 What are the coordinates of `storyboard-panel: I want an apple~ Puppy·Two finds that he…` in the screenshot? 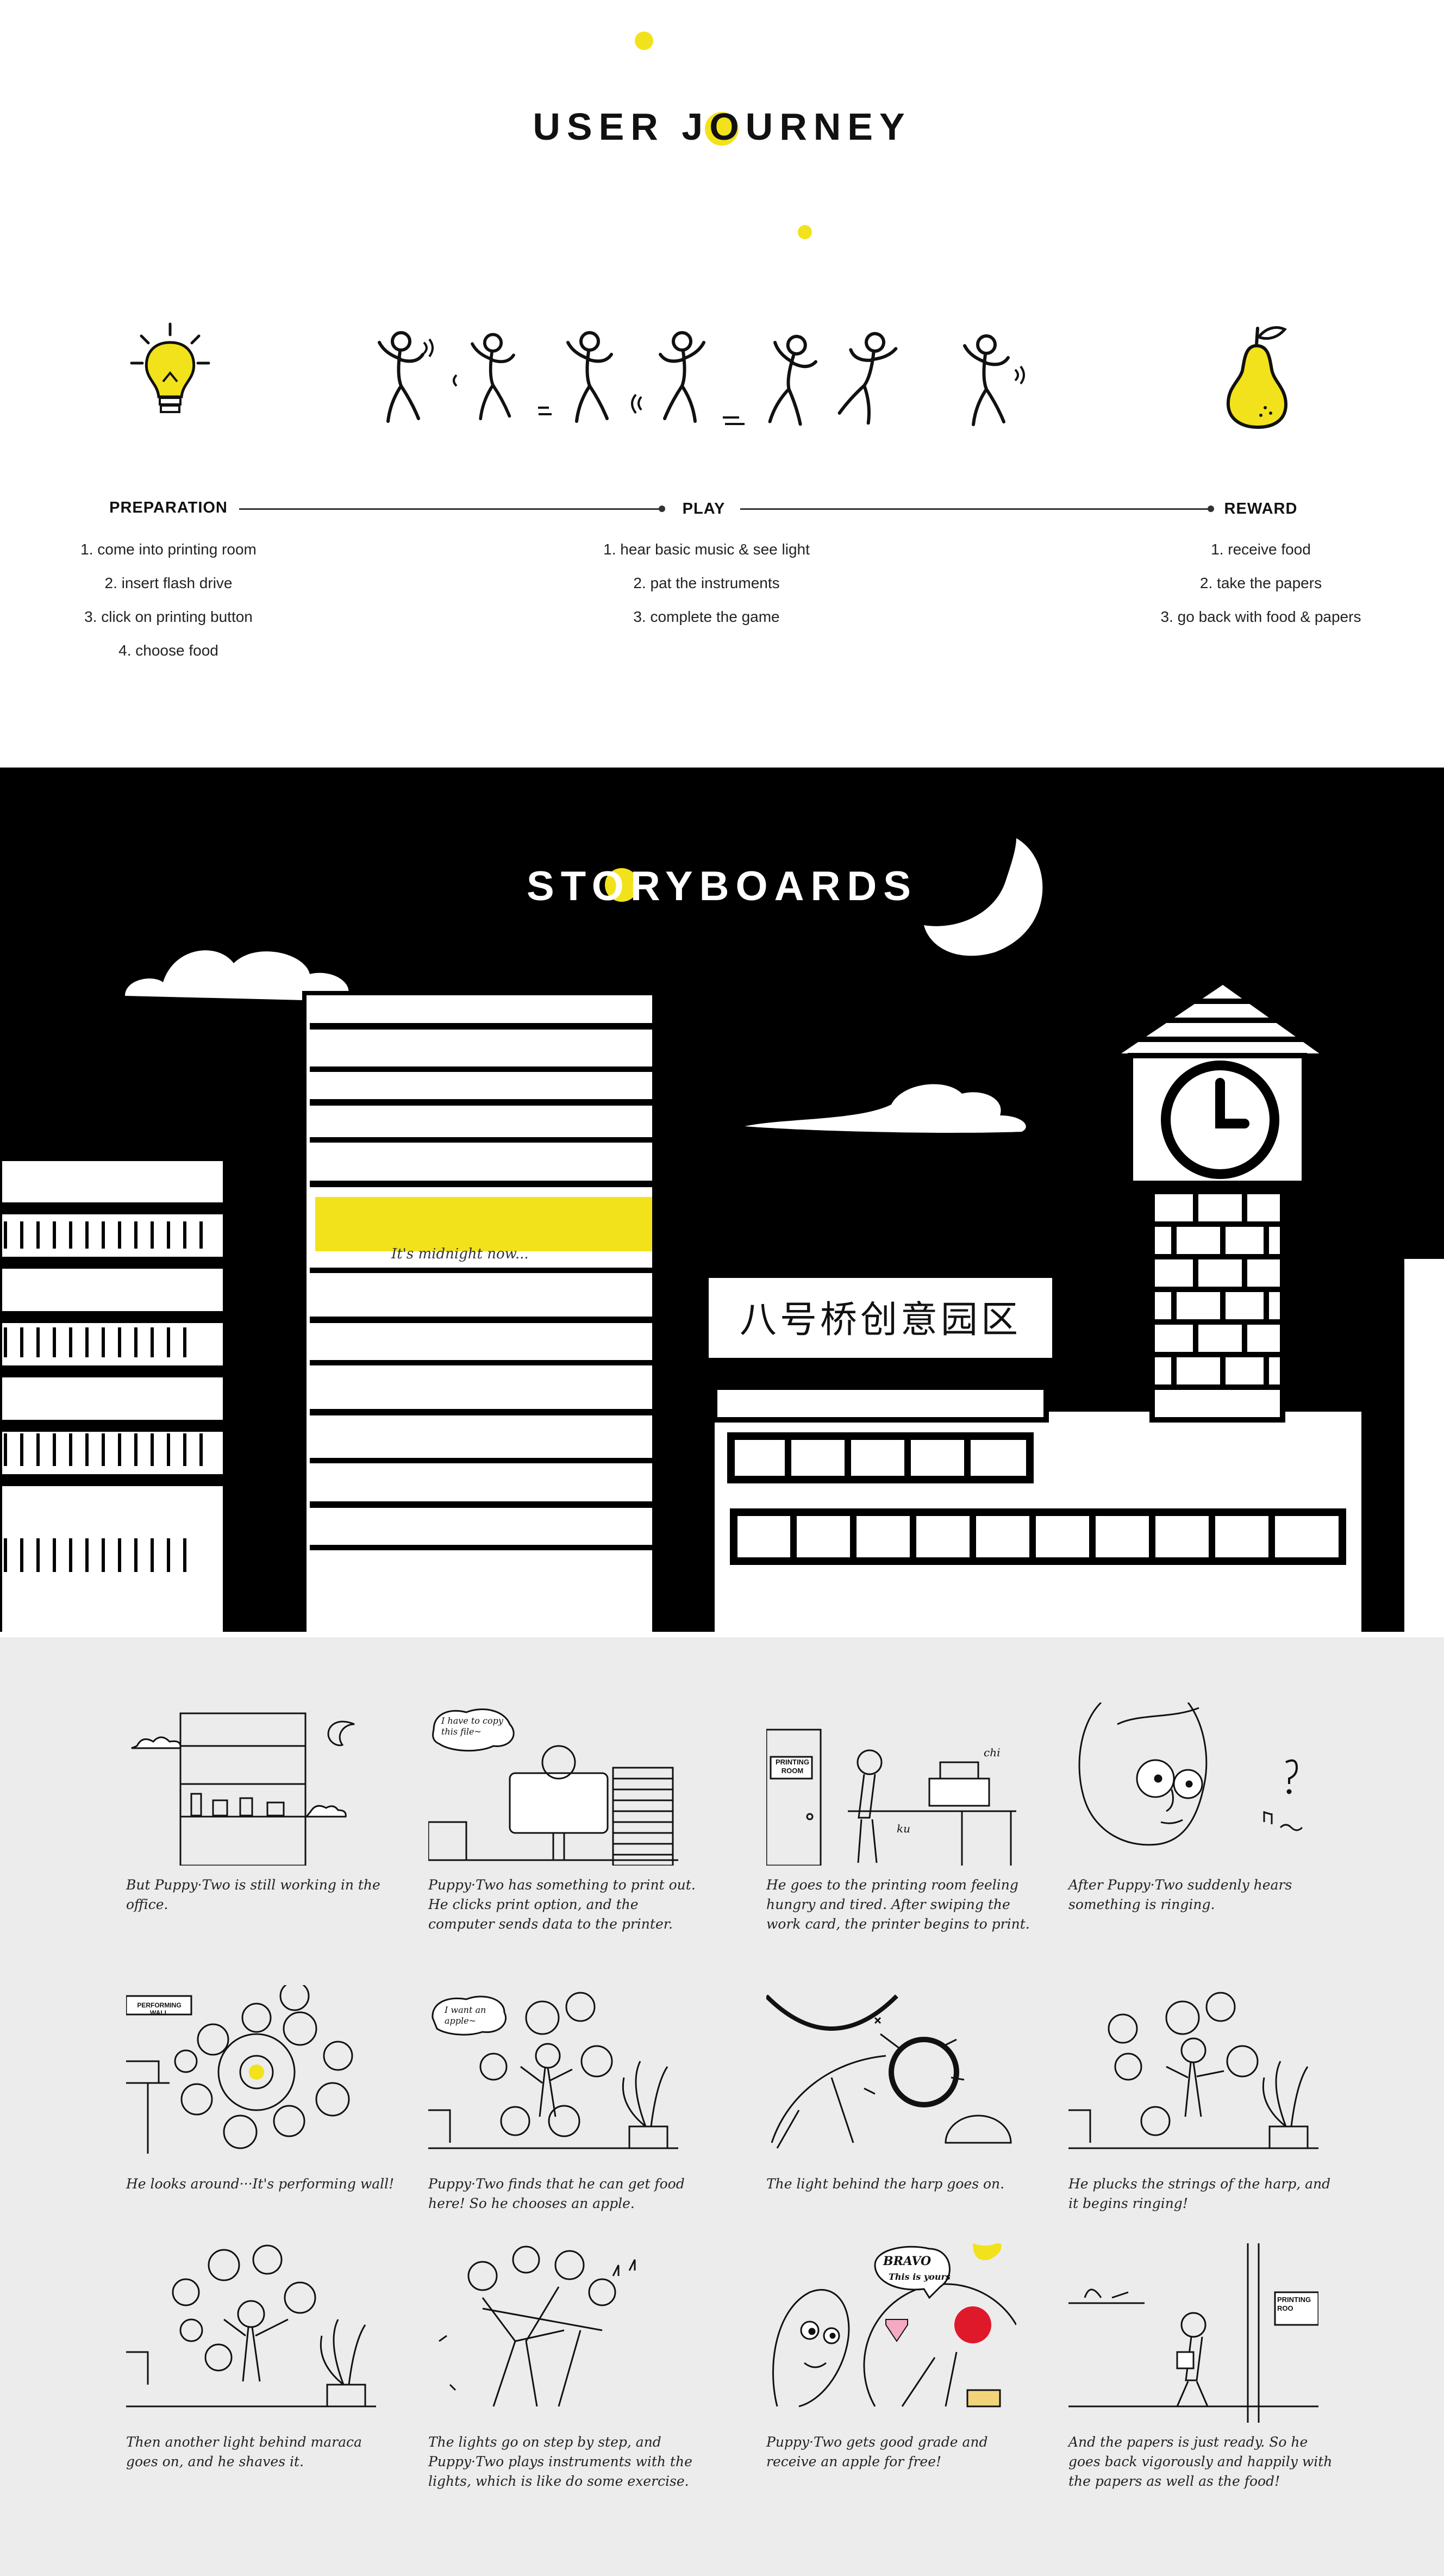 It's located at (569, 2099).